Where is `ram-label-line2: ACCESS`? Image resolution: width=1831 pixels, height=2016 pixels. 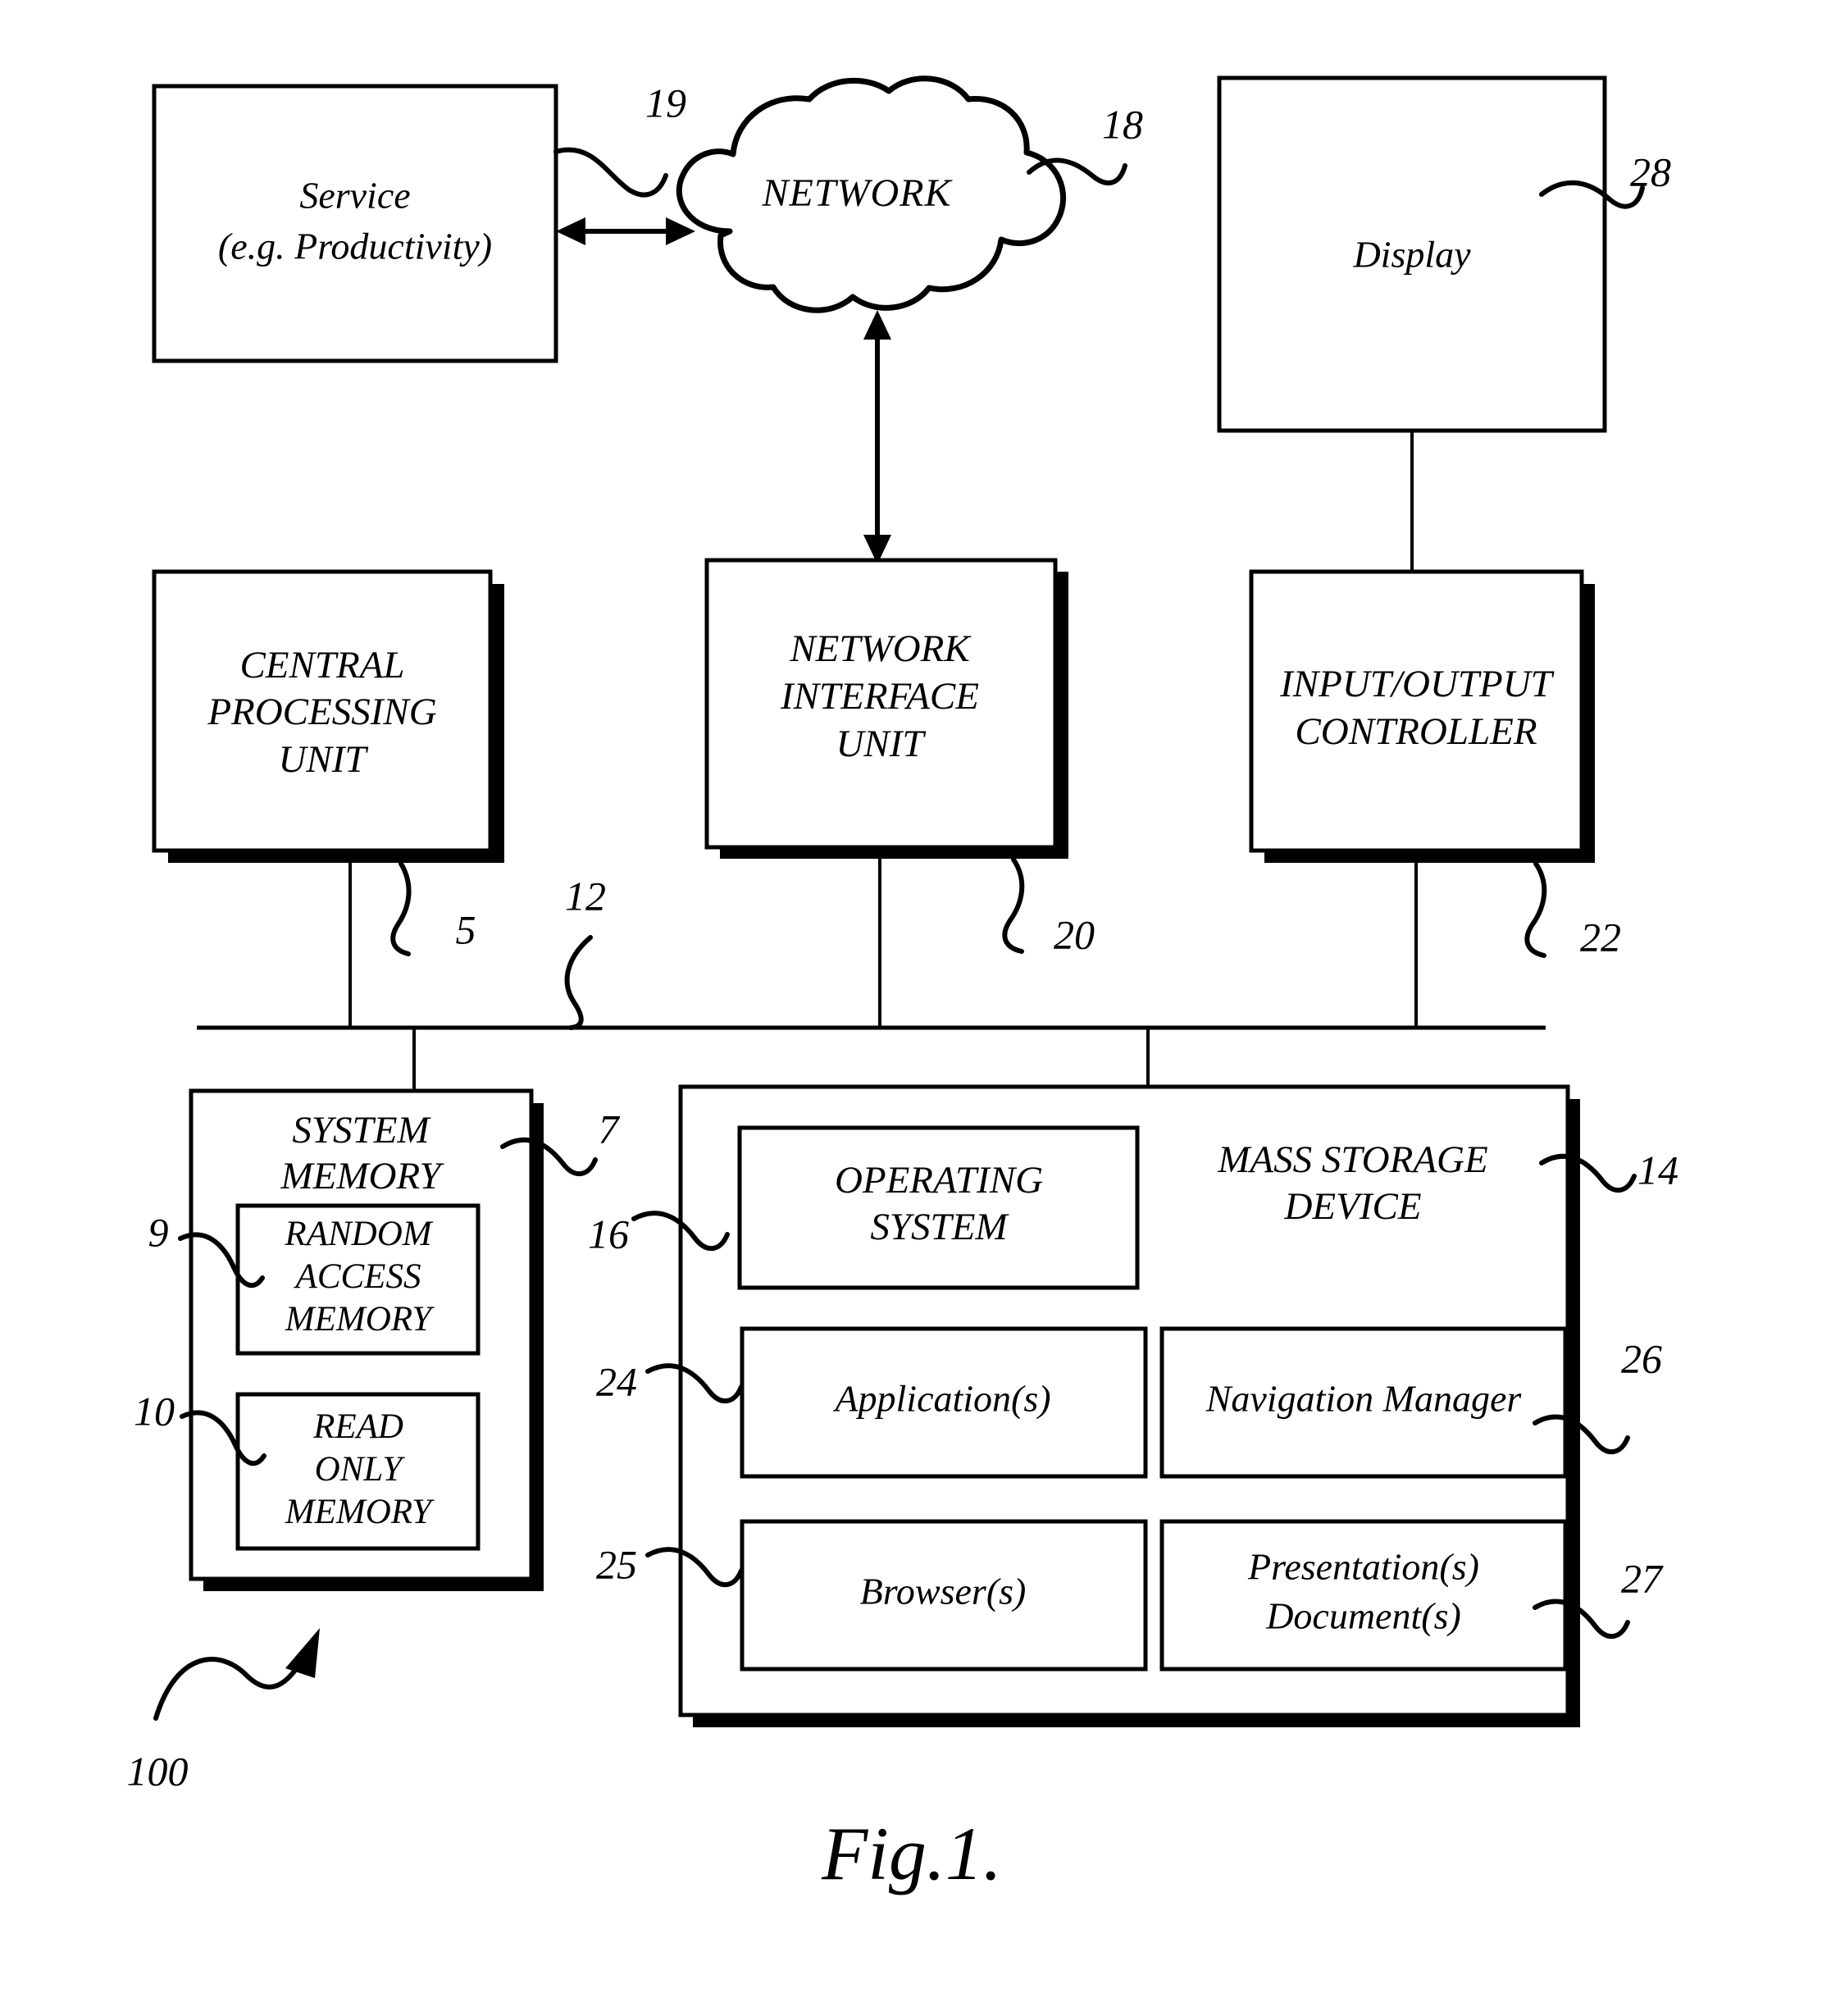 ram-label-line2: ACCESS is located at coordinates (357, 1276).